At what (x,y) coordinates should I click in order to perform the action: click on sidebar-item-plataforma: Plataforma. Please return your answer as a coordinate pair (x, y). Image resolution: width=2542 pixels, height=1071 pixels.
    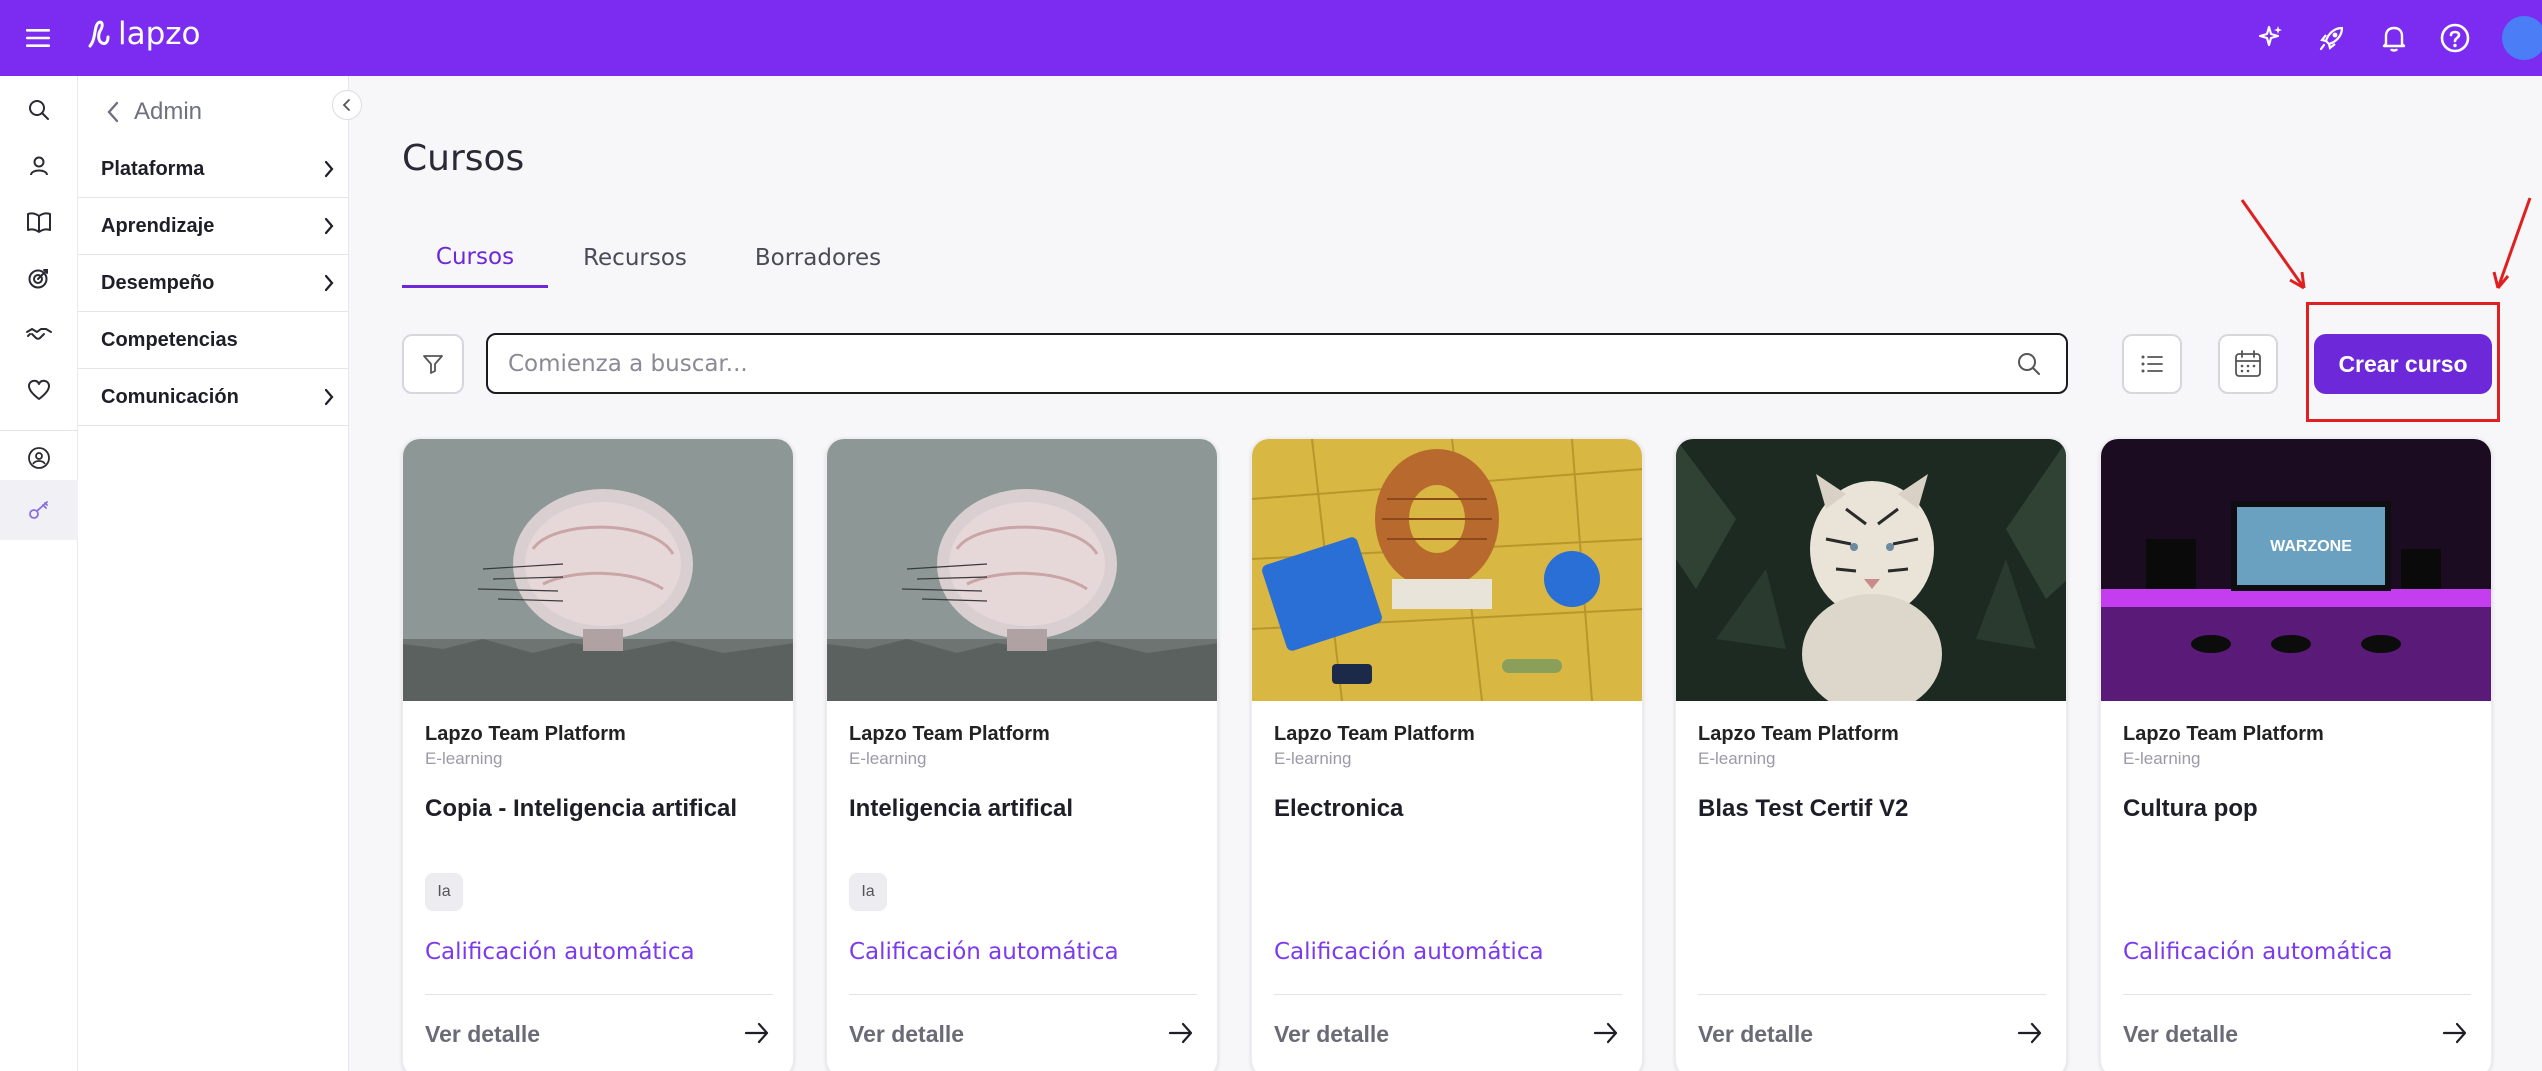
    Looking at the image, I should click on (213, 169).